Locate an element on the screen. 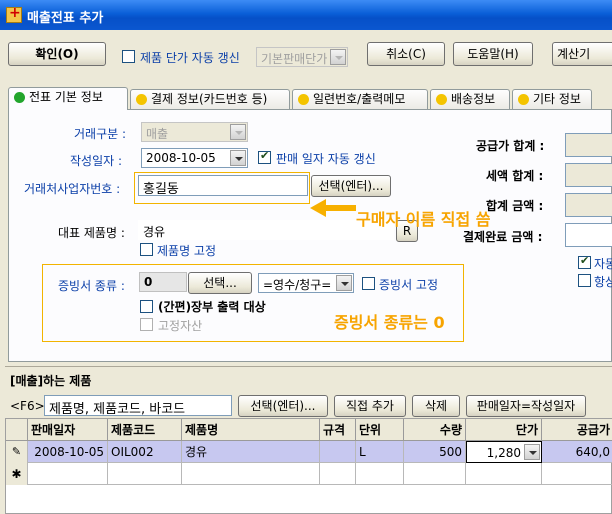 The width and height of the screenshot is (612, 514). auto-price-checkbox is located at coordinates (128, 56).